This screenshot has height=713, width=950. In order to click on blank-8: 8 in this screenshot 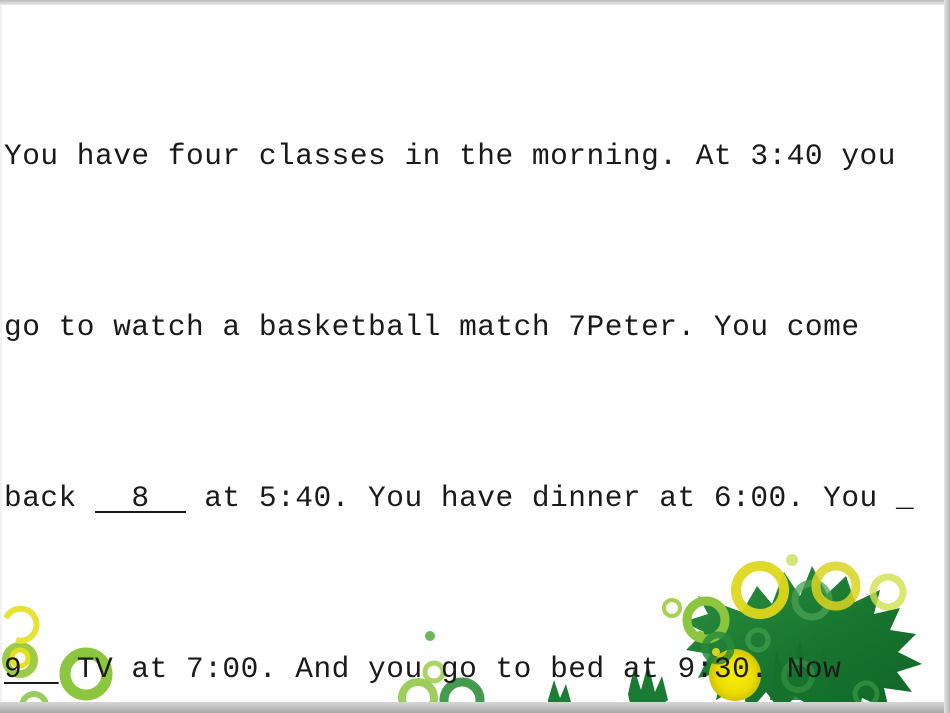, I will do `click(141, 498)`.